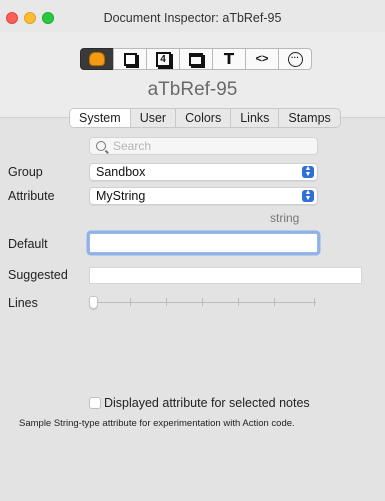 Image resolution: width=385 pixels, height=501 pixels. What do you see at coordinates (192, 89) in the screenshot?
I see `note-name: aTbRef-95` at bounding box center [192, 89].